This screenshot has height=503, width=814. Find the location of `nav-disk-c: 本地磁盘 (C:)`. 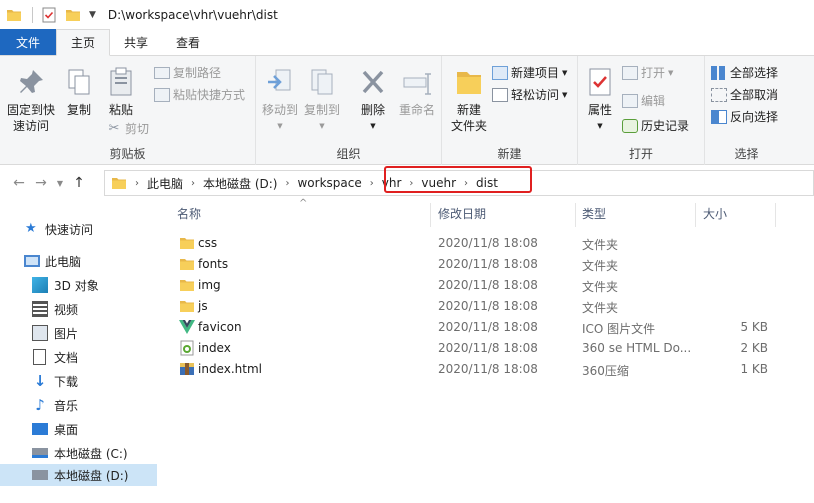

nav-disk-c: 本地磁盘 (C:) is located at coordinates (78, 453).